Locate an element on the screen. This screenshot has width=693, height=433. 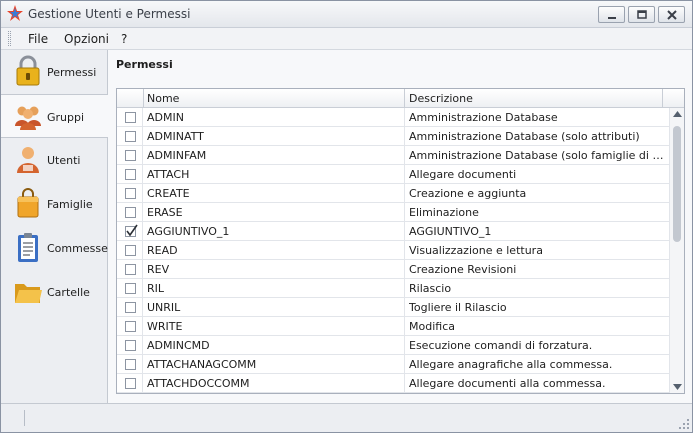
menu-opzioni: Opzioni is located at coordinates (86, 39).